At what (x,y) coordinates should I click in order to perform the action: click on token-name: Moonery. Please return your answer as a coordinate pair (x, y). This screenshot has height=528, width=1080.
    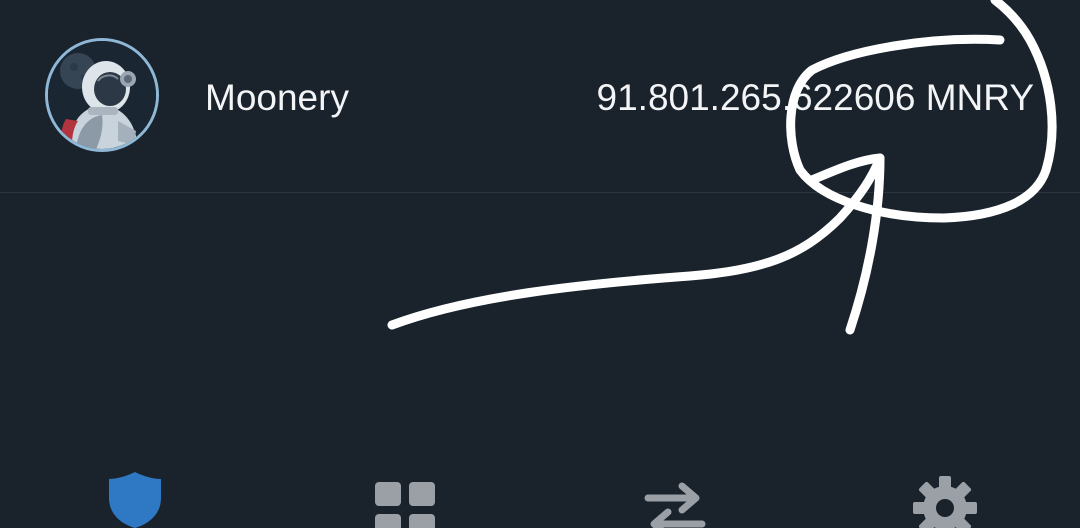
    Looking at the image, I should click on (277, 97).